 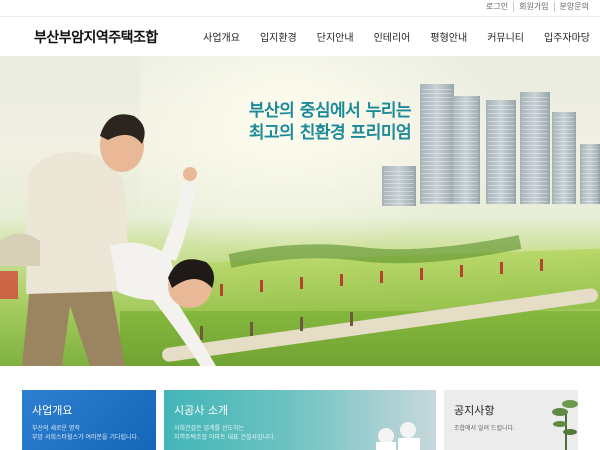 I want to click on nav-item-floorplan: 평형안내, so click(x=448, y=36).